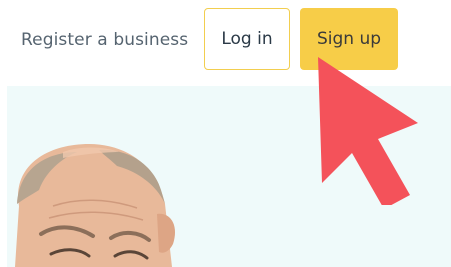  I want to click on login-button-label: Log in, so click(247, 39).